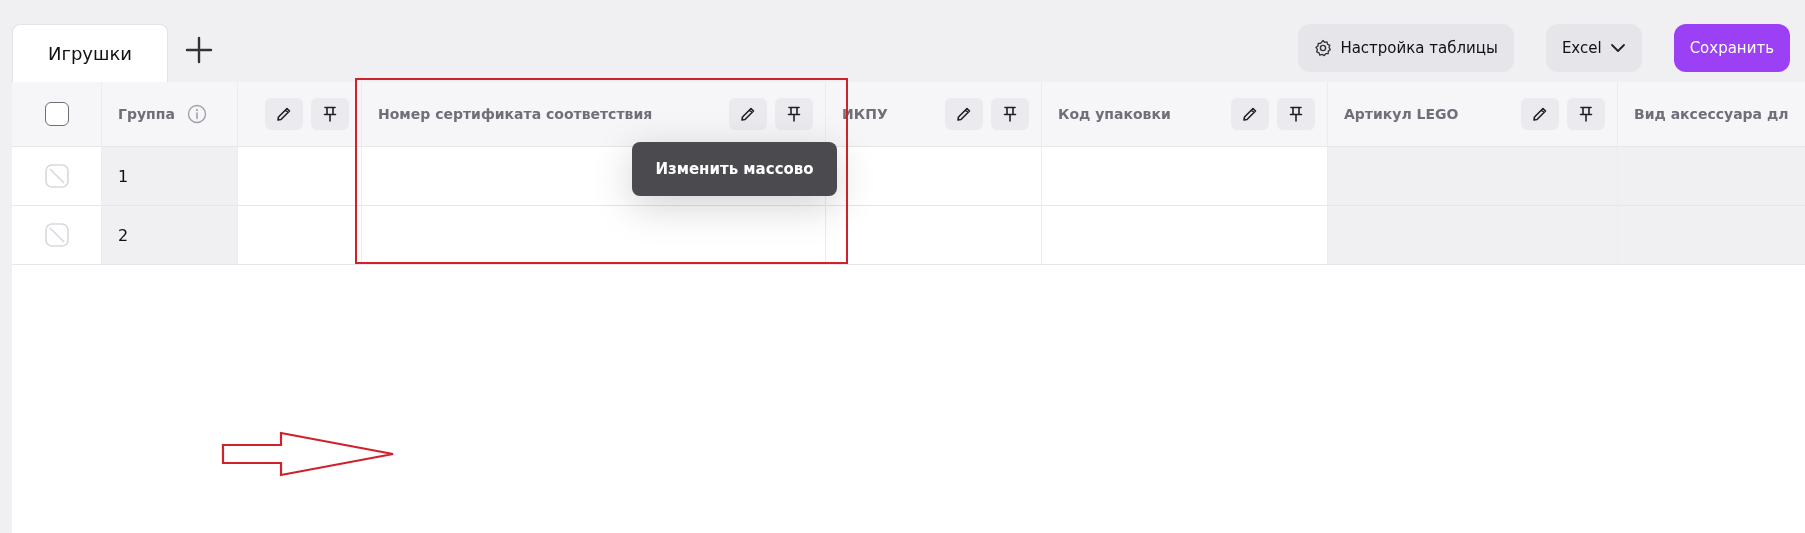  I want to click on add-tab-icon, so click(199, 50).